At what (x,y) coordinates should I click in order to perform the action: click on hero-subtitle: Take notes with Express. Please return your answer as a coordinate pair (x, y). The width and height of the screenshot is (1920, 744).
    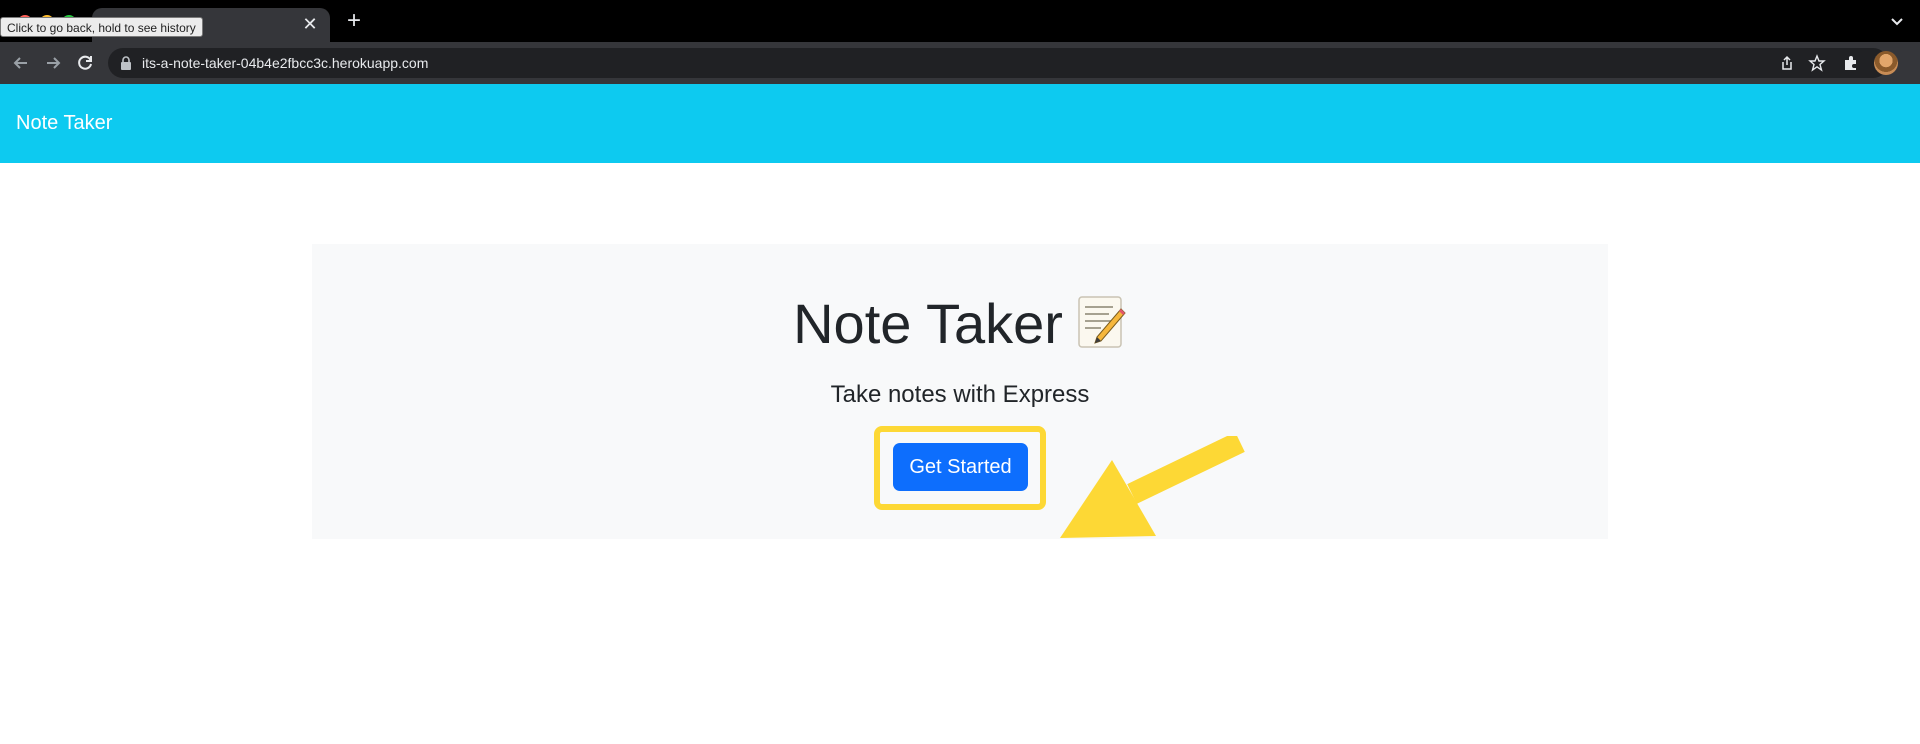
    Looking at the image, I should click on (960, 394).